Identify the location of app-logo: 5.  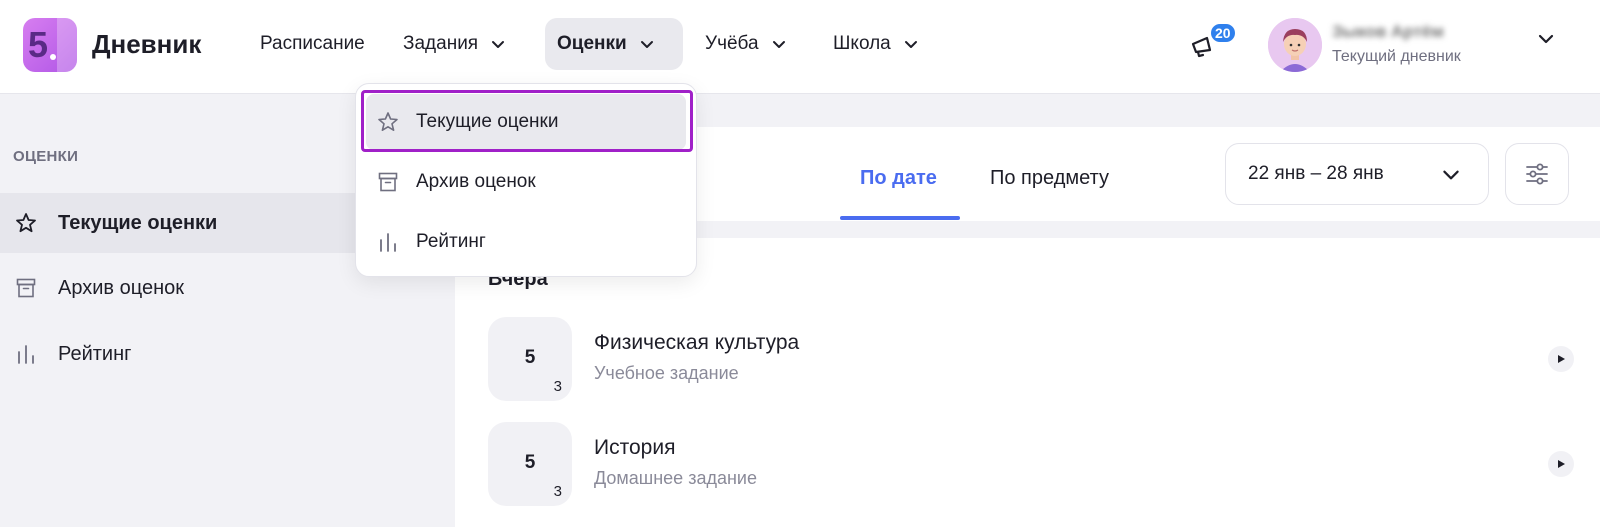
(50, 45).